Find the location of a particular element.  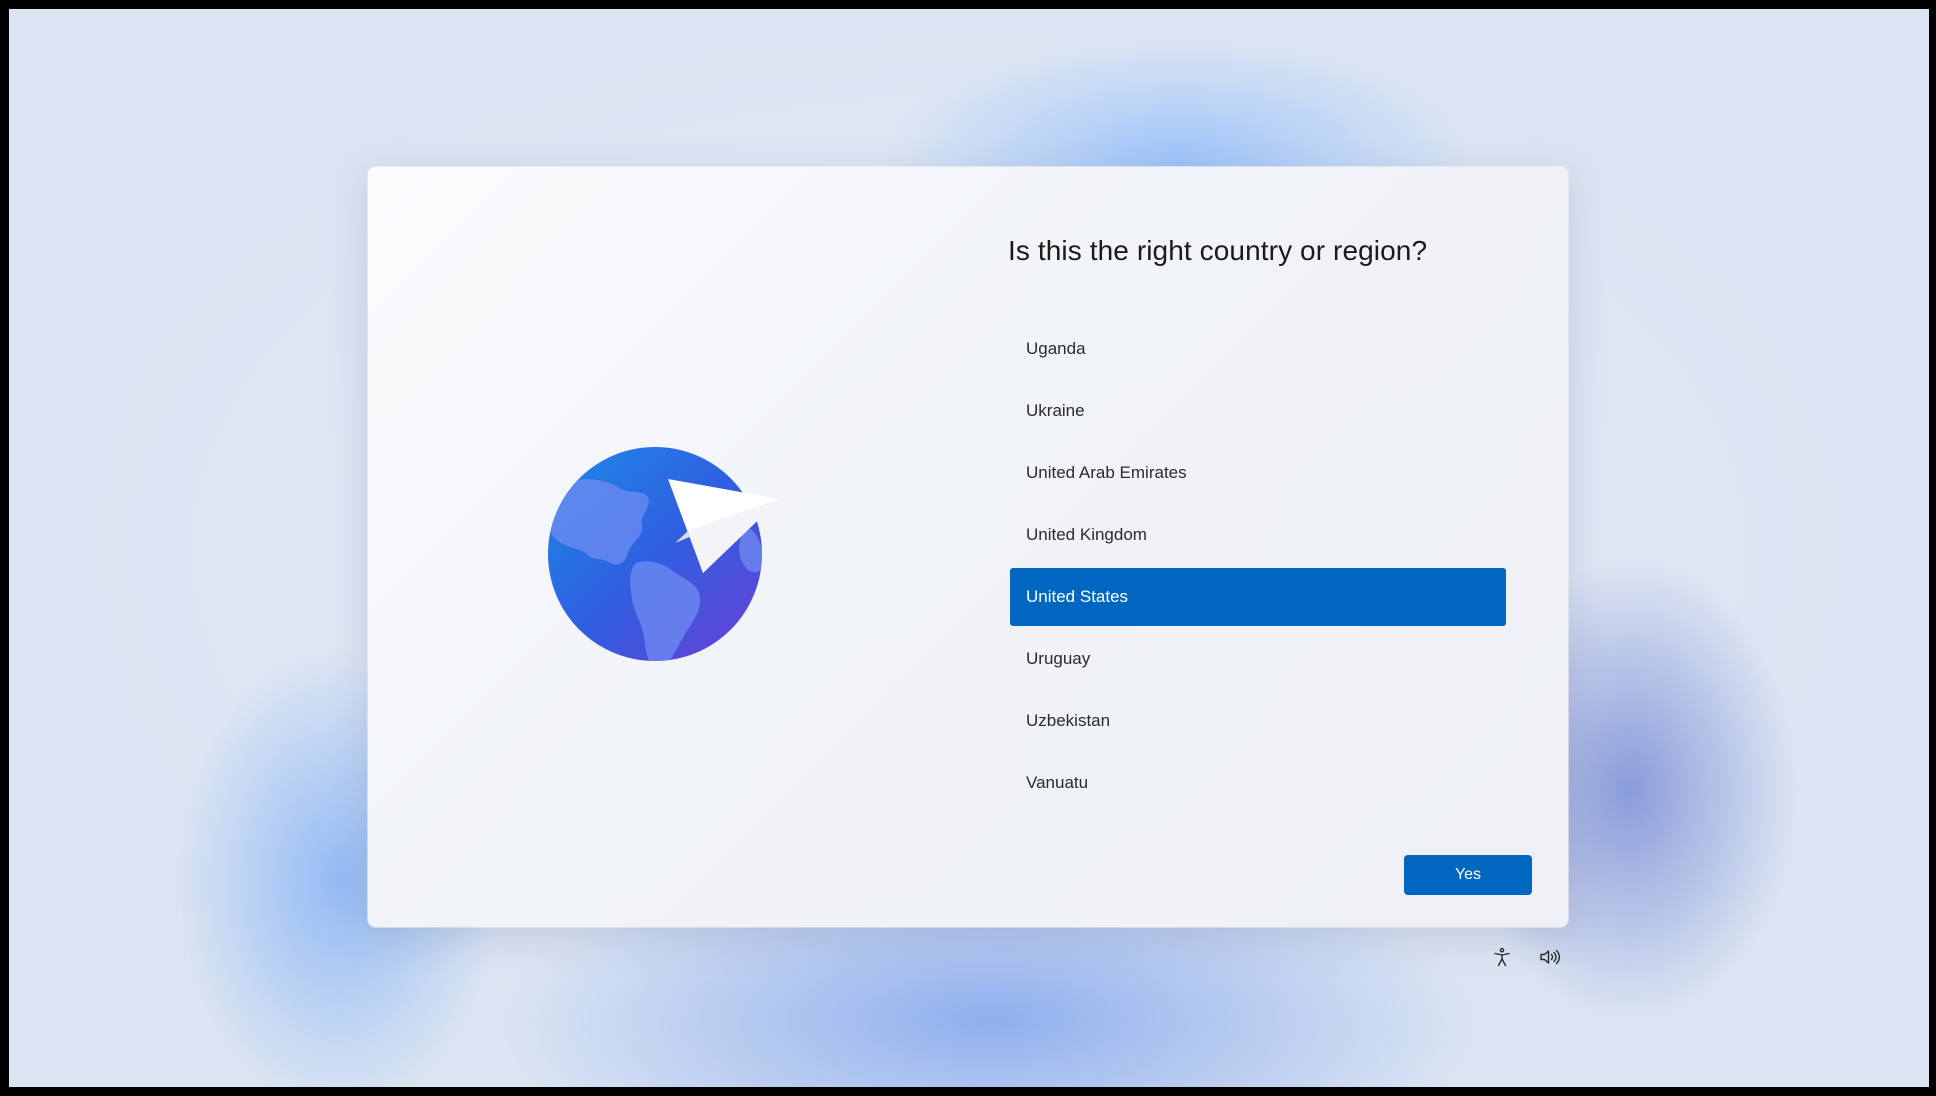

list-item: Uzbekistan is located at coordinates (1258, 721).